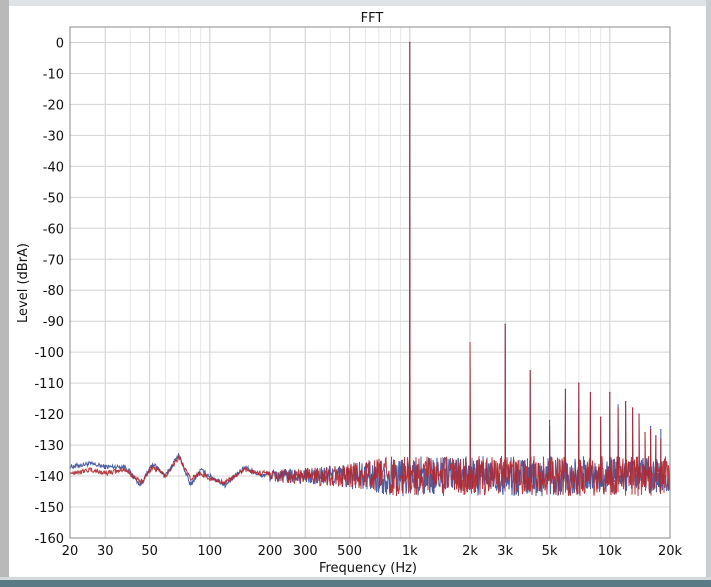  I want to click on x-tick-label: 20k, so click(670, 551).